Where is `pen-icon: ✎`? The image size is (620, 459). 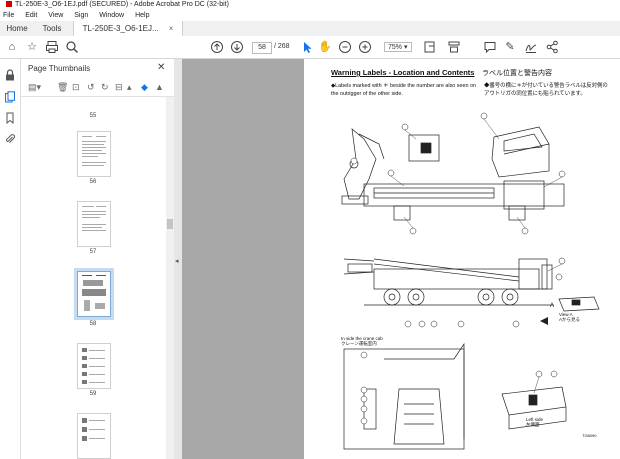 pen-icon: ✎ is located at coordinates (510, 47).